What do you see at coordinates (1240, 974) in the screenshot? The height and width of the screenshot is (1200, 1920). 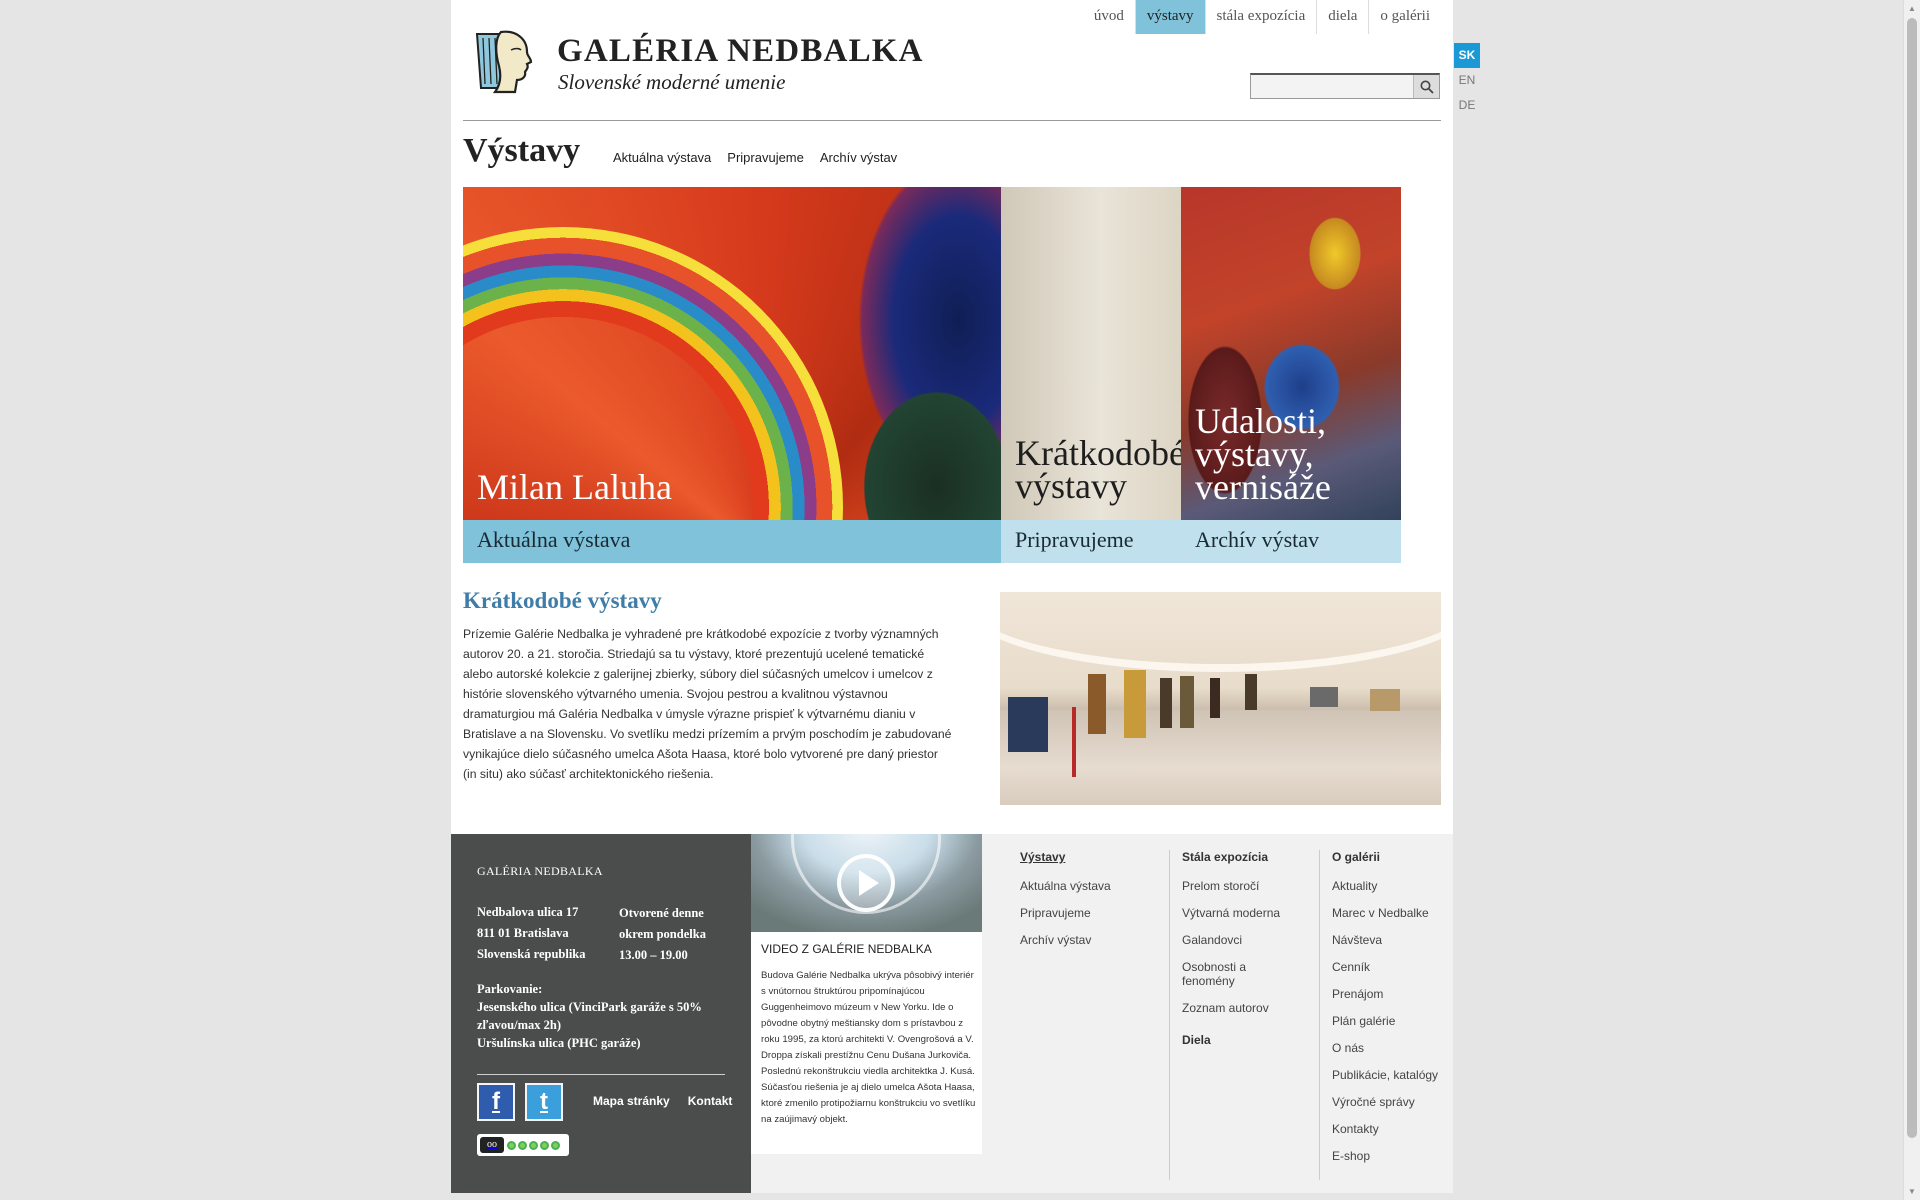 I see `footer-link: Osobnosti a fenomény` at bounding box center [1240, 974].